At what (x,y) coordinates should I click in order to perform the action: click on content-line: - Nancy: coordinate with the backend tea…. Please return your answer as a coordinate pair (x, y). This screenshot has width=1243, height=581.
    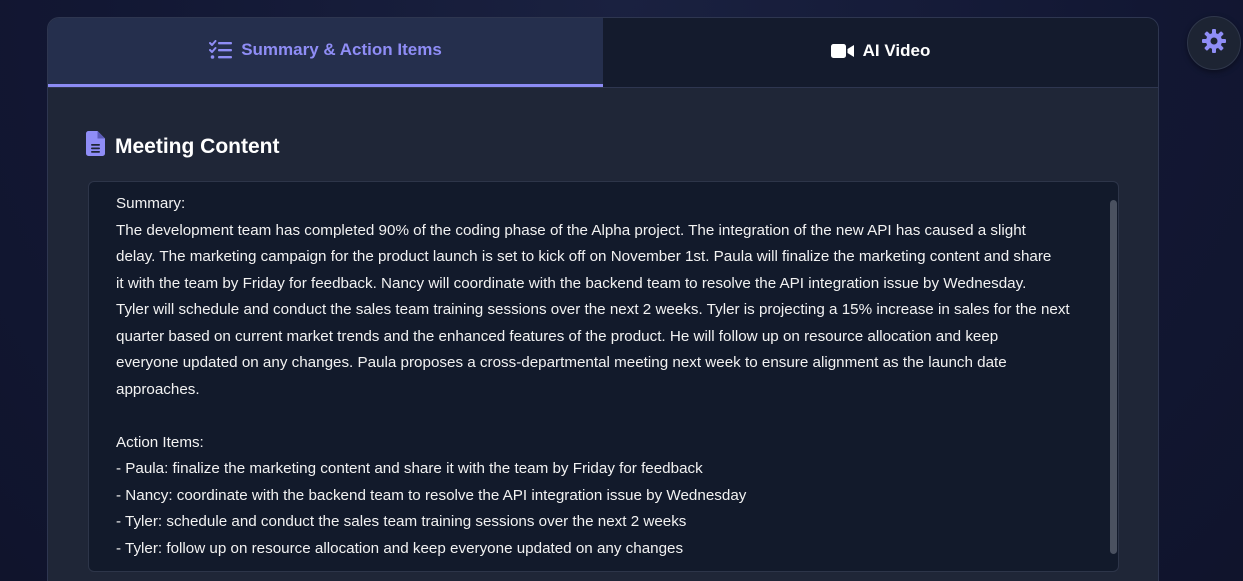
    Looking at the image, I should click on (431, 495).